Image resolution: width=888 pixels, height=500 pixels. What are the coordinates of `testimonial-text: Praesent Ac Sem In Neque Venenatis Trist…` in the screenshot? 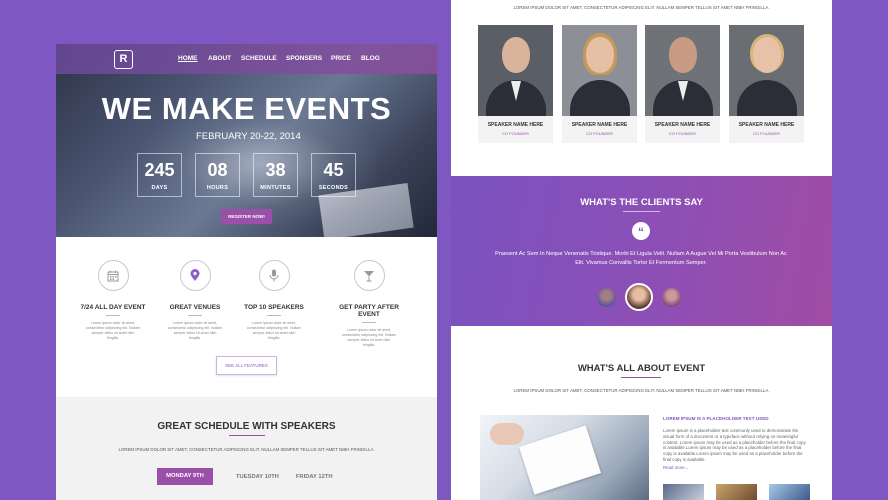 It's located at (641, 258).